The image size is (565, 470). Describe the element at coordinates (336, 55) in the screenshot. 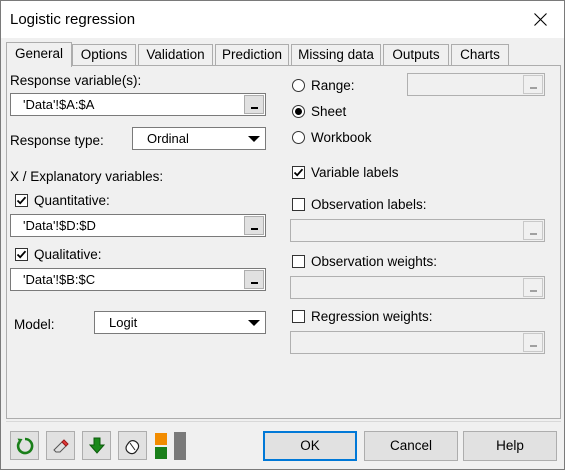

I see `tab-missing-data: Missing data` at that location.